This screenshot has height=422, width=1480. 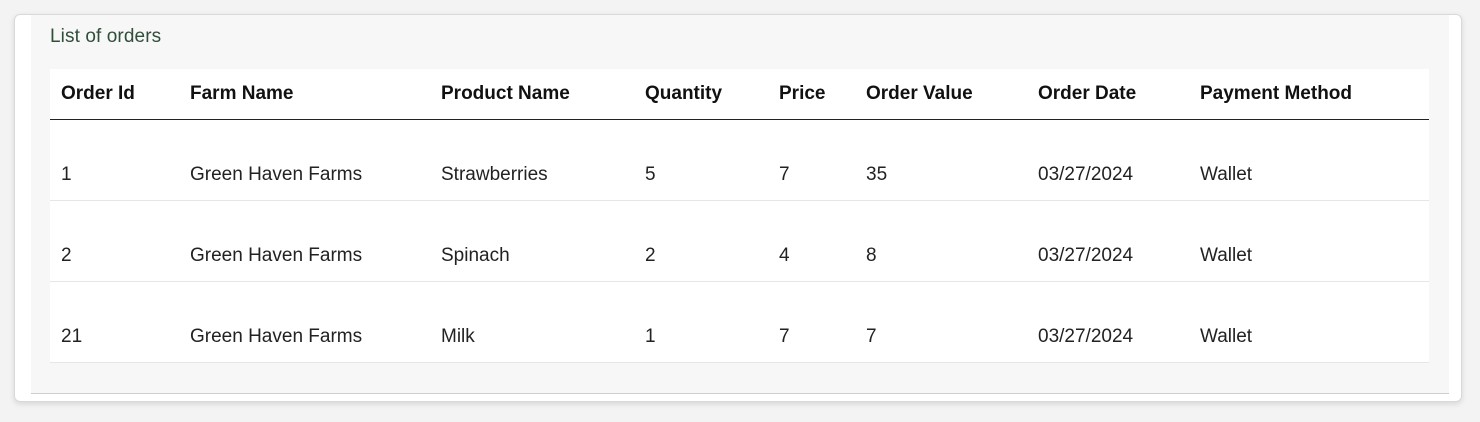 What do you see at coordinates (114, 160) in the screenshot?
I see `cell-order-id: 1` at bounding box center [114, 160].